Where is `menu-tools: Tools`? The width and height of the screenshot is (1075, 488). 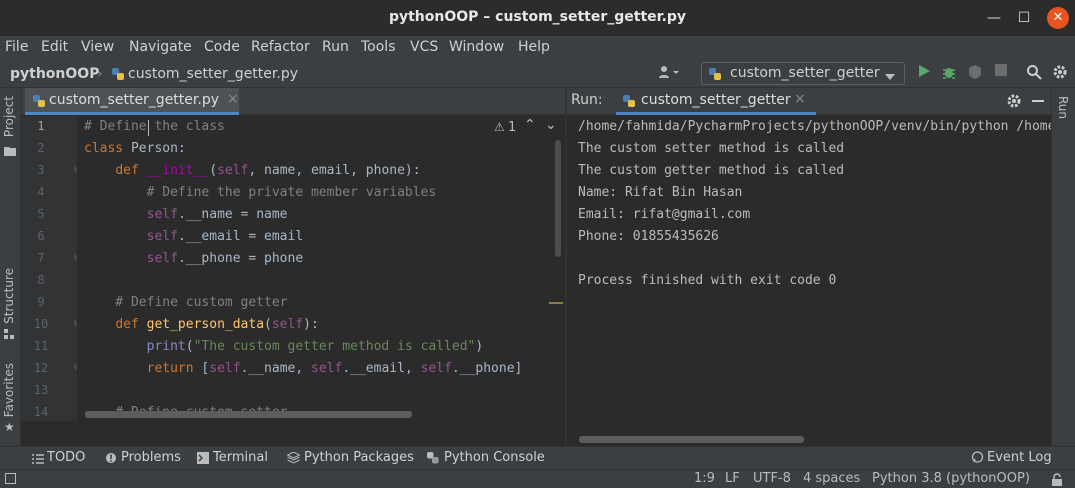
menu-tools: Tools is located at coordinates (378, 47).